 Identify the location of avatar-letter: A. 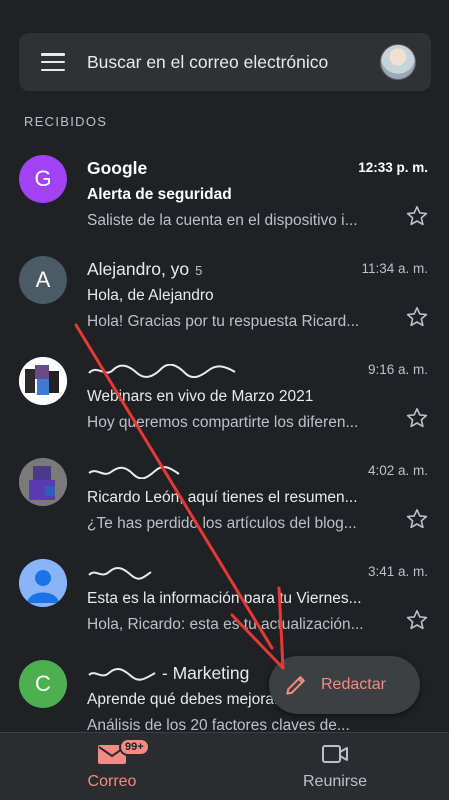
(43, 279).